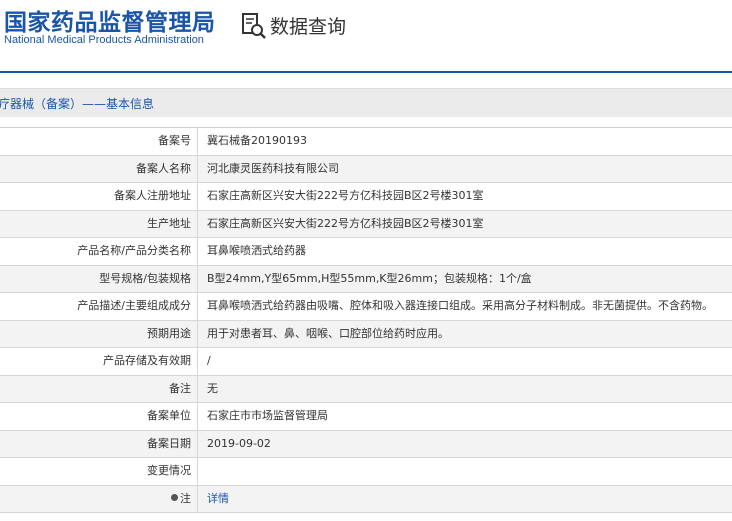  I want to click on table-row: 备案单位 石家庄市市场监督管理局, so click(366, 417).